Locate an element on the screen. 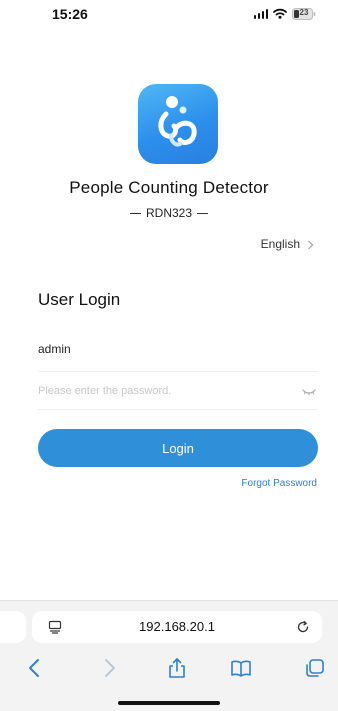 Image resolution: width=338 pixels, height=711 pixels. status-icons: 23 is located at coordinates (285, 13).